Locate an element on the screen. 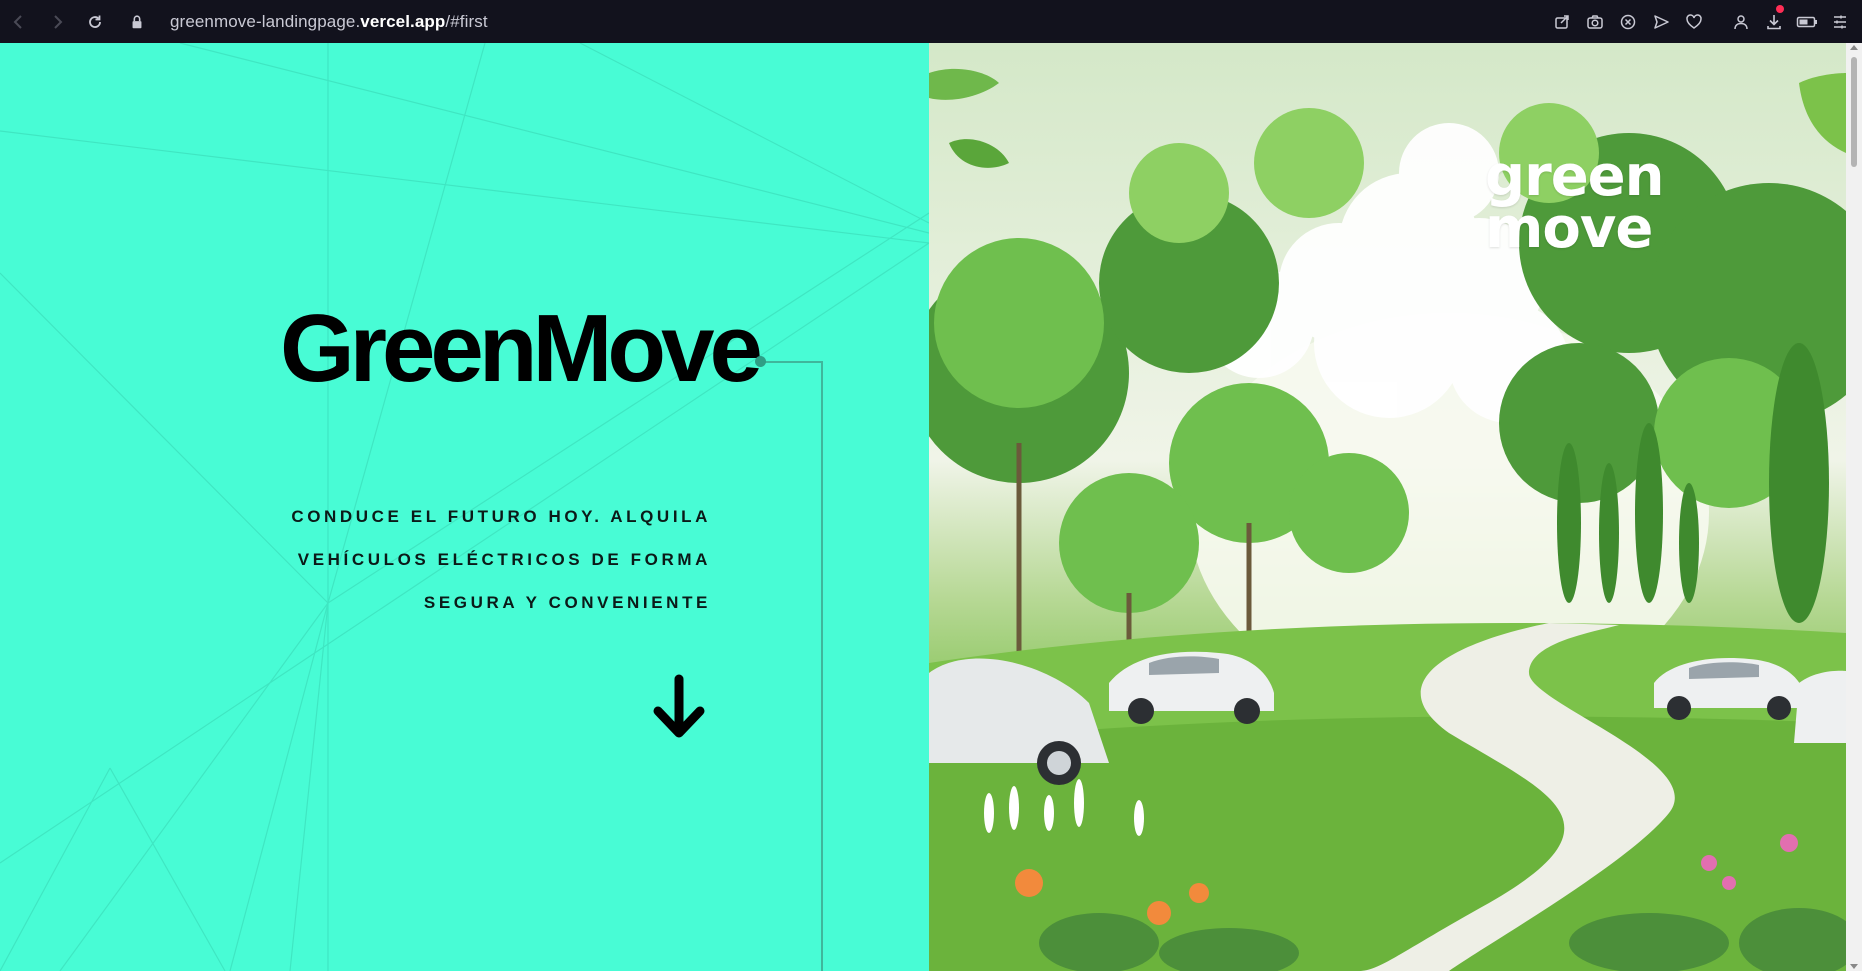 The width and height of the screenshot is (1862, 971). page-scrollbar is located at coordinates (1854, 507).